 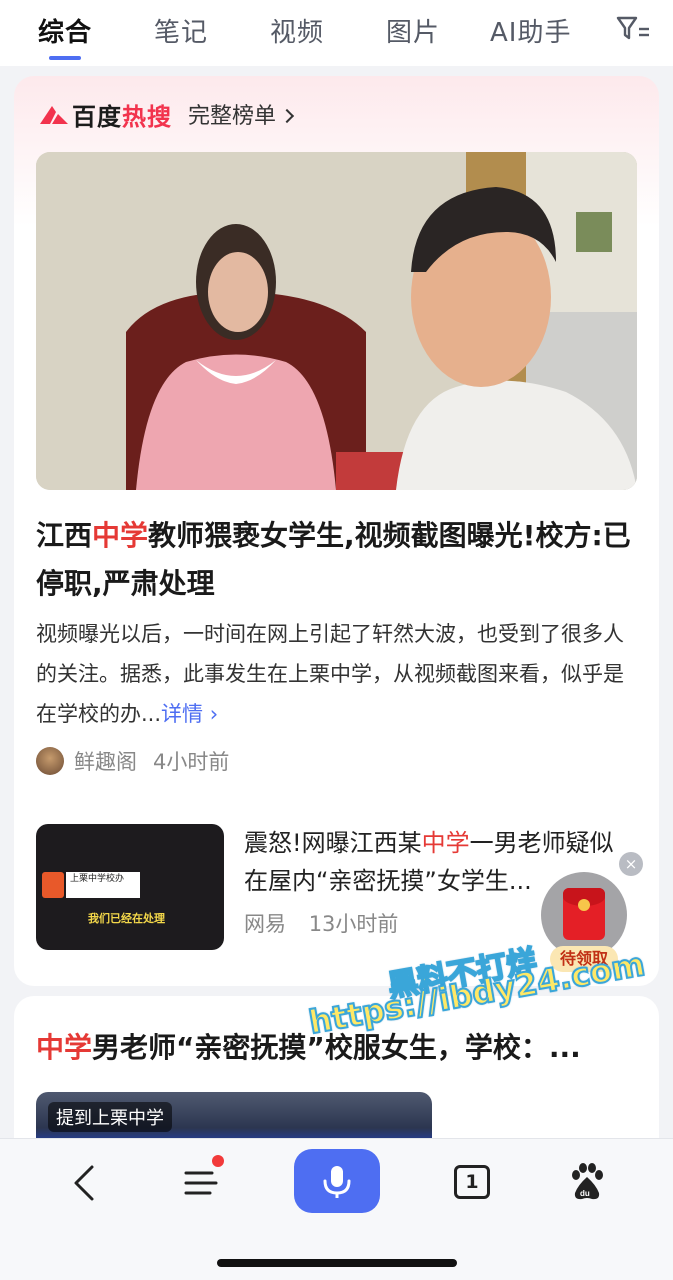 I want to click on hot-search-brand: 百度热搜, so click(x=122, y=116).